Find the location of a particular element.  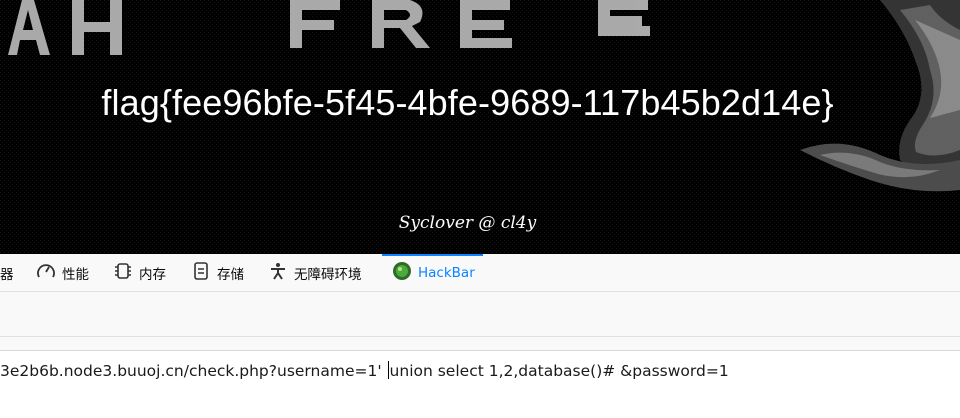

tab-label: 性能 is located at coordinates (75, 274).